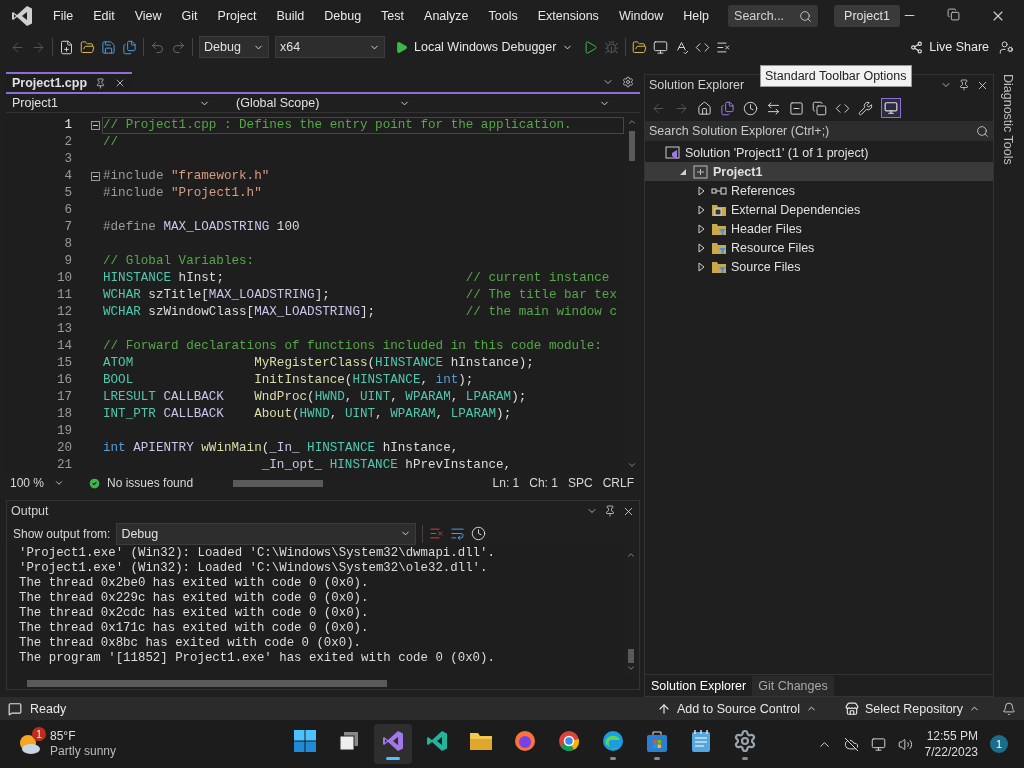  Describe the element at coordinates (343, 16) in the screenshot. I see `menu-item: Debug` at that location.